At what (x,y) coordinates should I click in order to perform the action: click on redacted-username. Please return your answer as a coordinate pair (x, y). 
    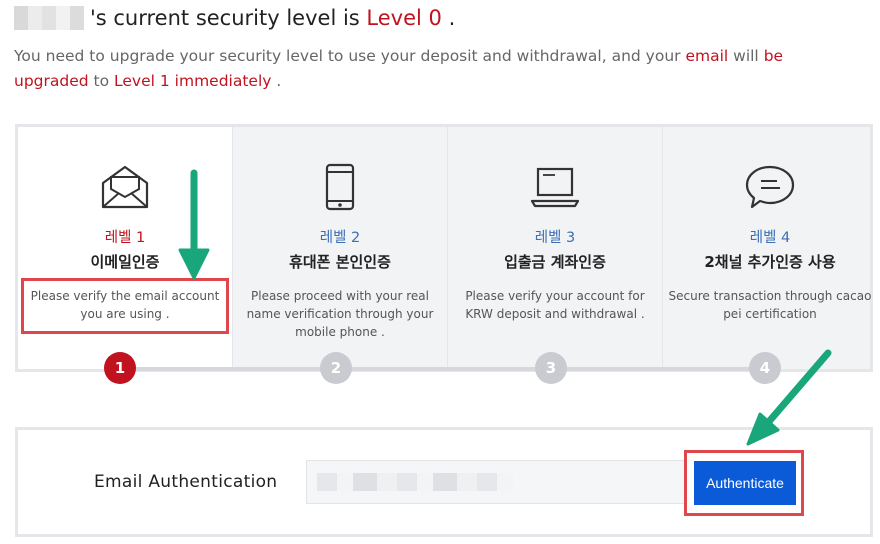
    Looking at the image, I should click on (49, 18).